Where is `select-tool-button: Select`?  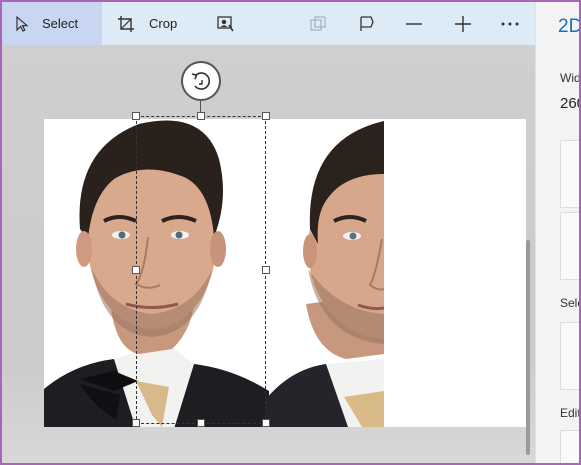
select-tool-button: Select is located at coordinates (52, 23).